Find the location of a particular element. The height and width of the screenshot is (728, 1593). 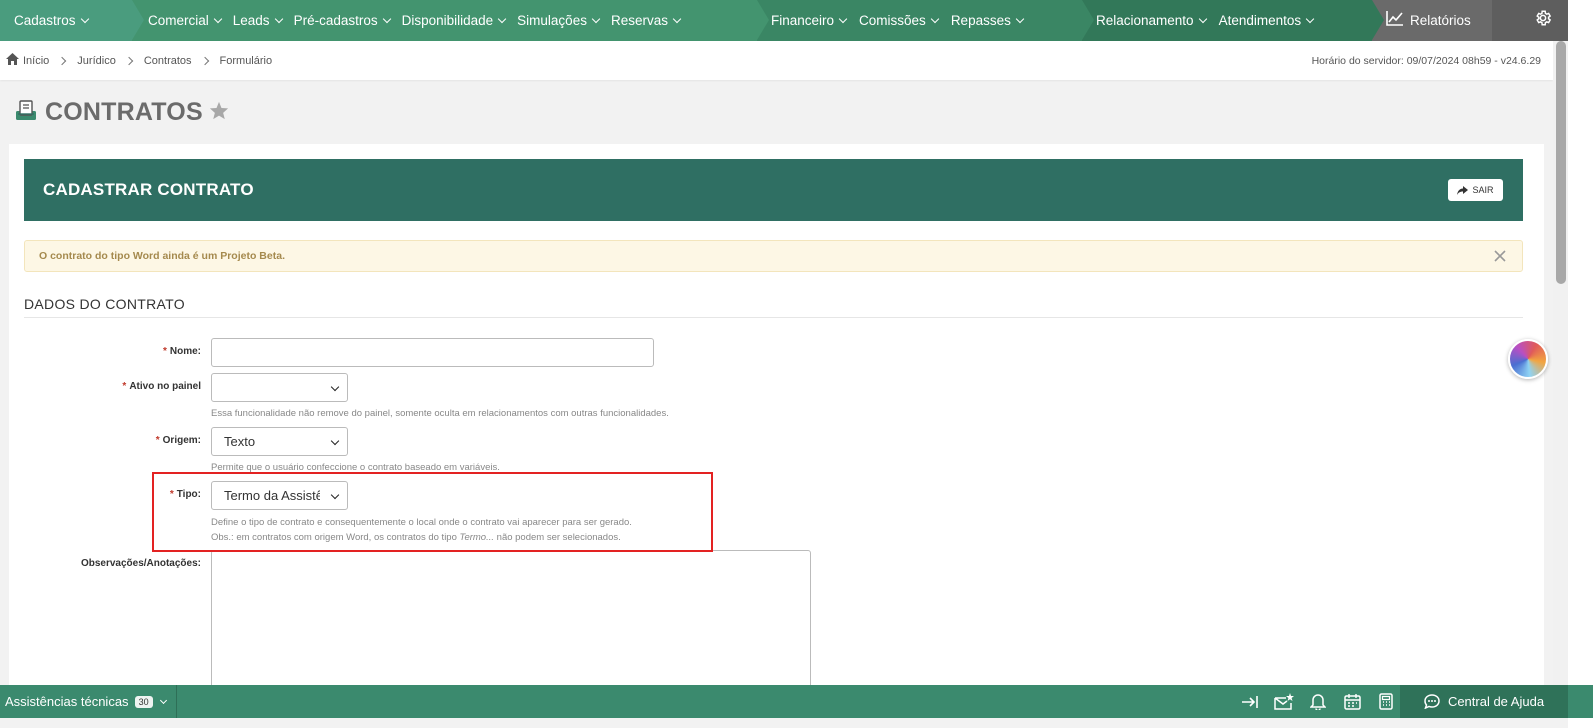

card-header: CADASTRAR CONTRATO SAIR is located at coordinates (773, 190).